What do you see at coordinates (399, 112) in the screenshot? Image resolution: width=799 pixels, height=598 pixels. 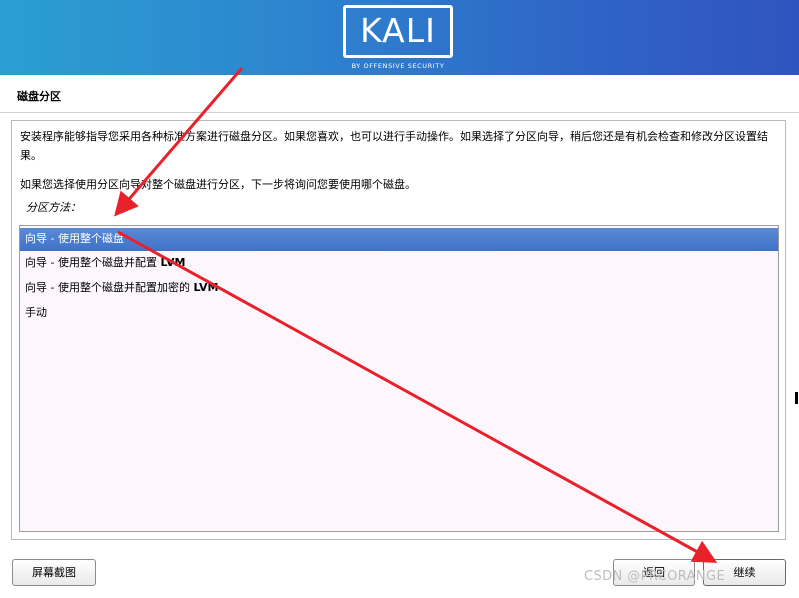 I see `title-divider` at bounding box center [399, 112].